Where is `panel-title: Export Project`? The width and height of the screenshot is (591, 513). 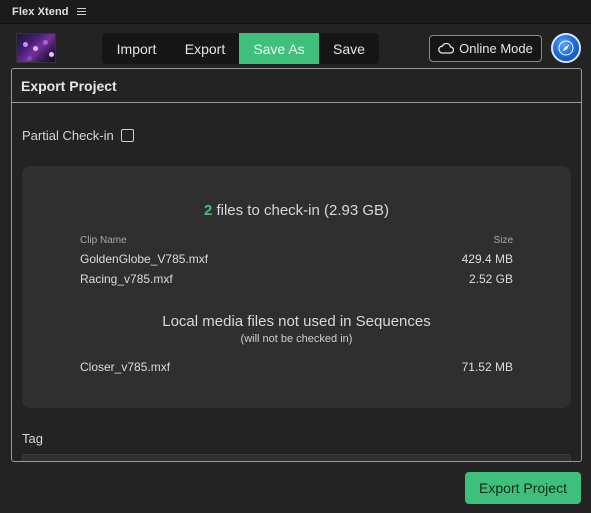
panel-title: Export Project is located at coordinates (69, 85).